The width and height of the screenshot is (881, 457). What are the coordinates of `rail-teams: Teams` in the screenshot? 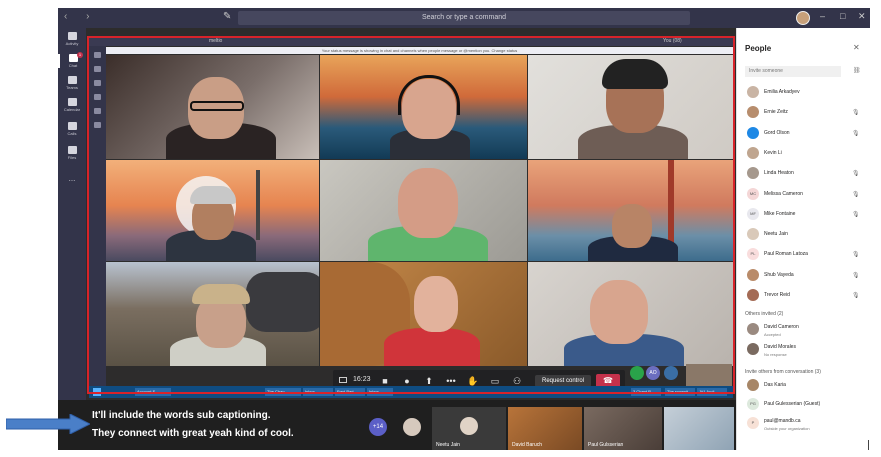 It's located at (72, 83).